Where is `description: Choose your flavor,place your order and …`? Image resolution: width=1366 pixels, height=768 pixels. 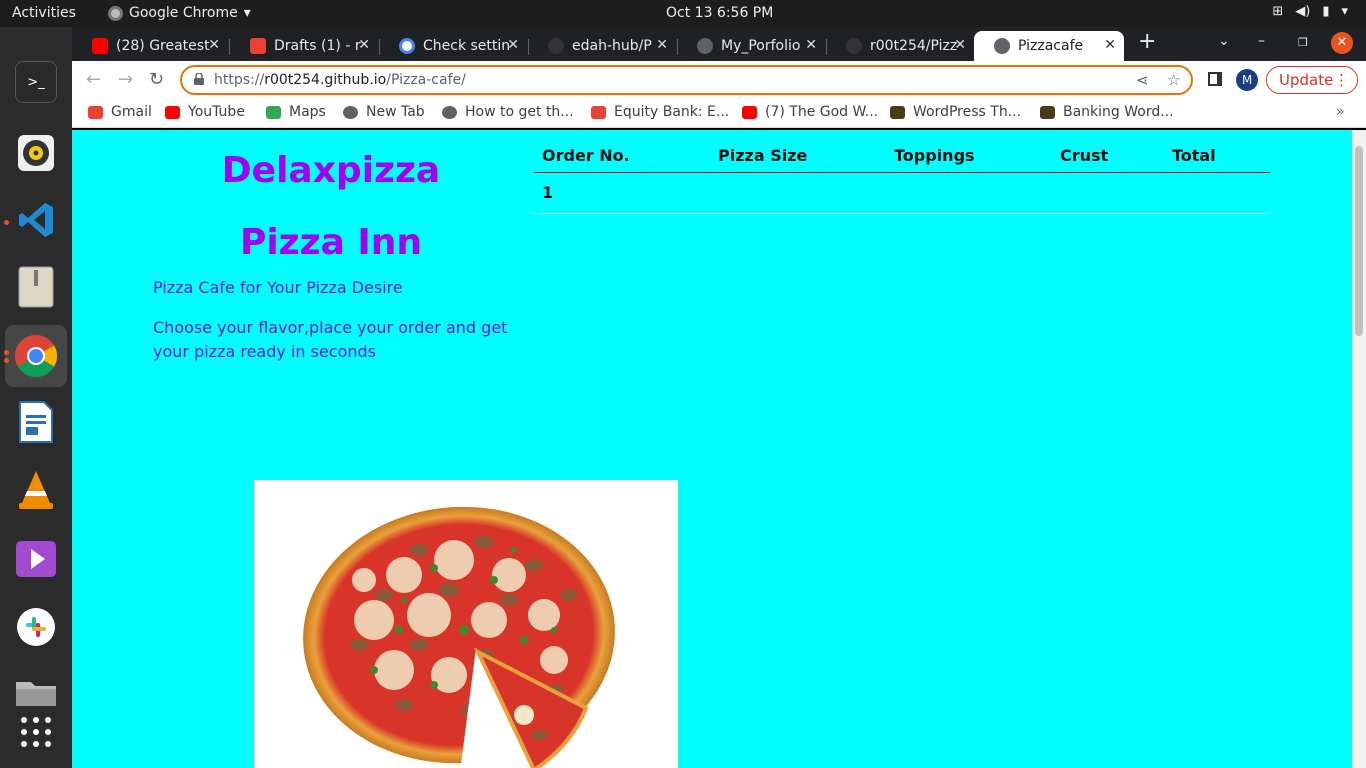
description: Choose your flavor,place your order and … is located at coordinates (330, 339).